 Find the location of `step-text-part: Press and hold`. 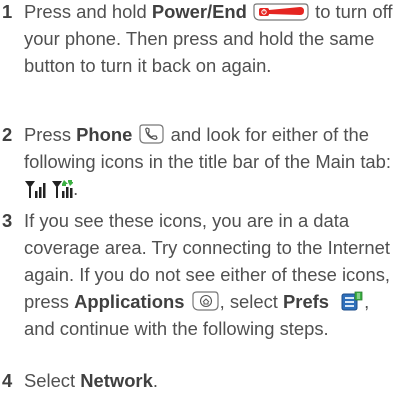

step-text-part: Press and hold is located at coordinates (85, 11).